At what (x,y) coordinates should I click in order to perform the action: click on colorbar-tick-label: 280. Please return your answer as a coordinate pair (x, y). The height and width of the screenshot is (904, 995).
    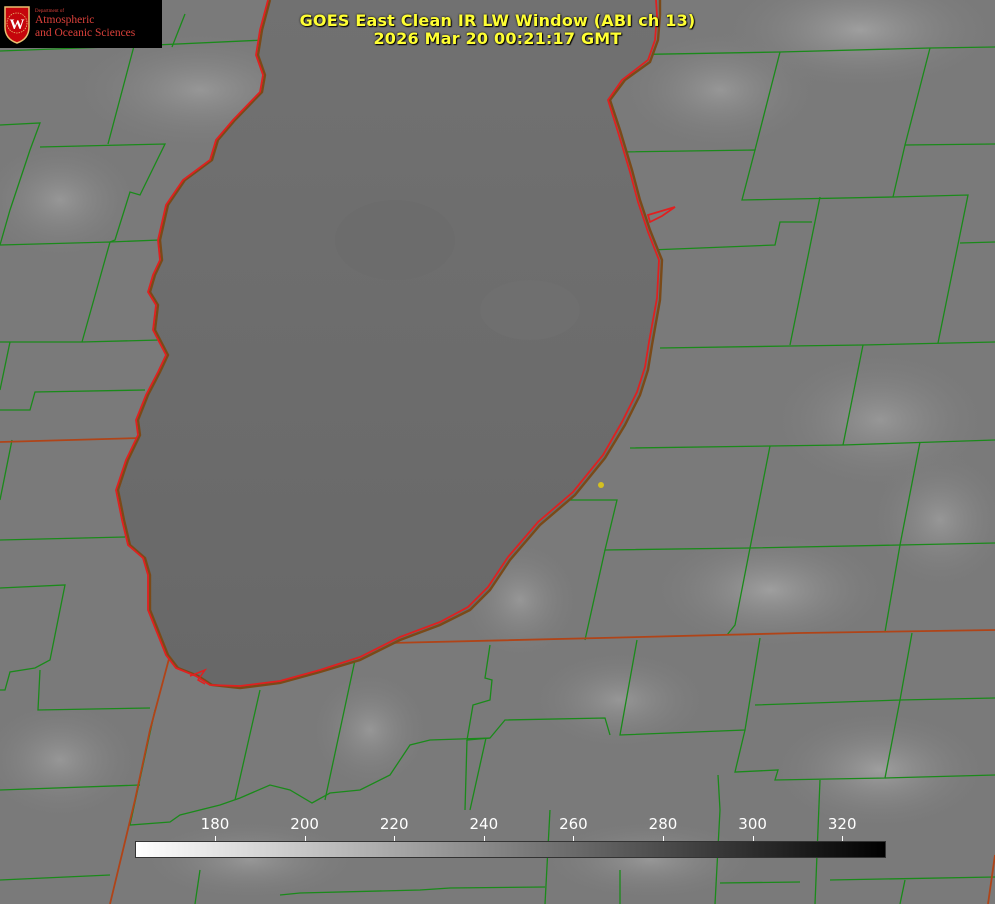
    Looking at the image, I should click on (663, 824).